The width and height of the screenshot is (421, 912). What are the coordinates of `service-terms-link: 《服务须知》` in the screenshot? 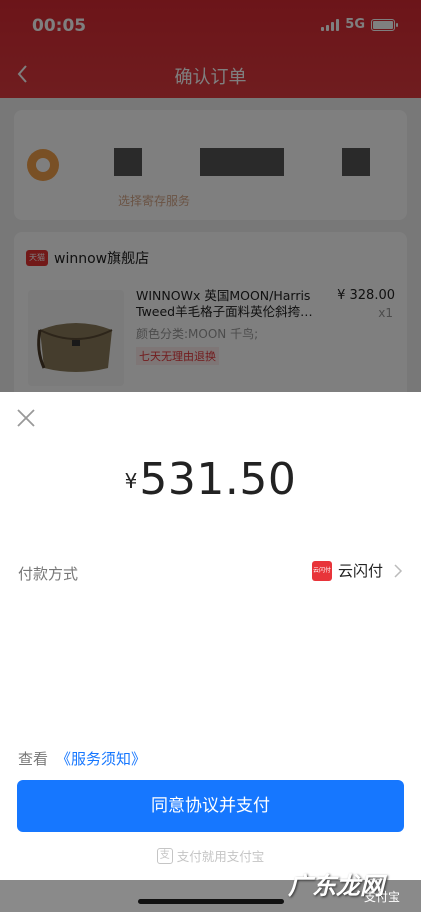 It's located at (101, 759).